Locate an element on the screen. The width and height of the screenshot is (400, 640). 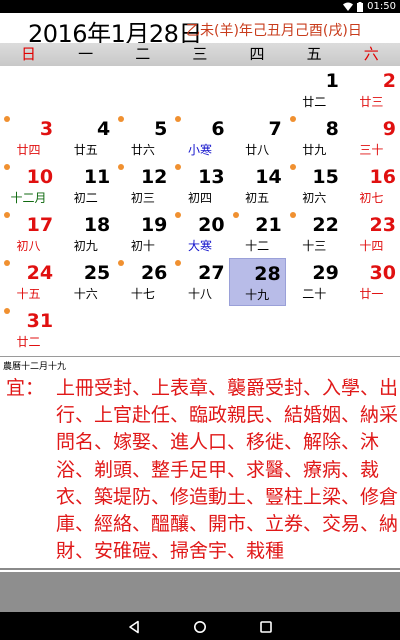
bottom-gray-area is located at coordinates (200, 592).